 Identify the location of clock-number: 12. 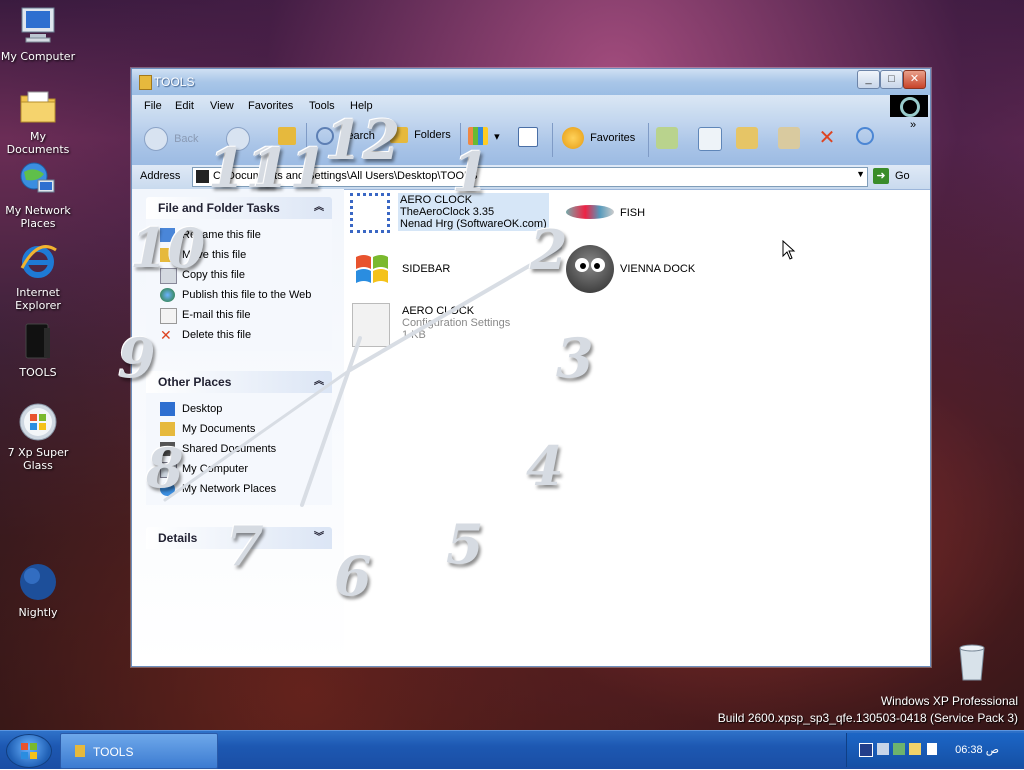
(363, 140).